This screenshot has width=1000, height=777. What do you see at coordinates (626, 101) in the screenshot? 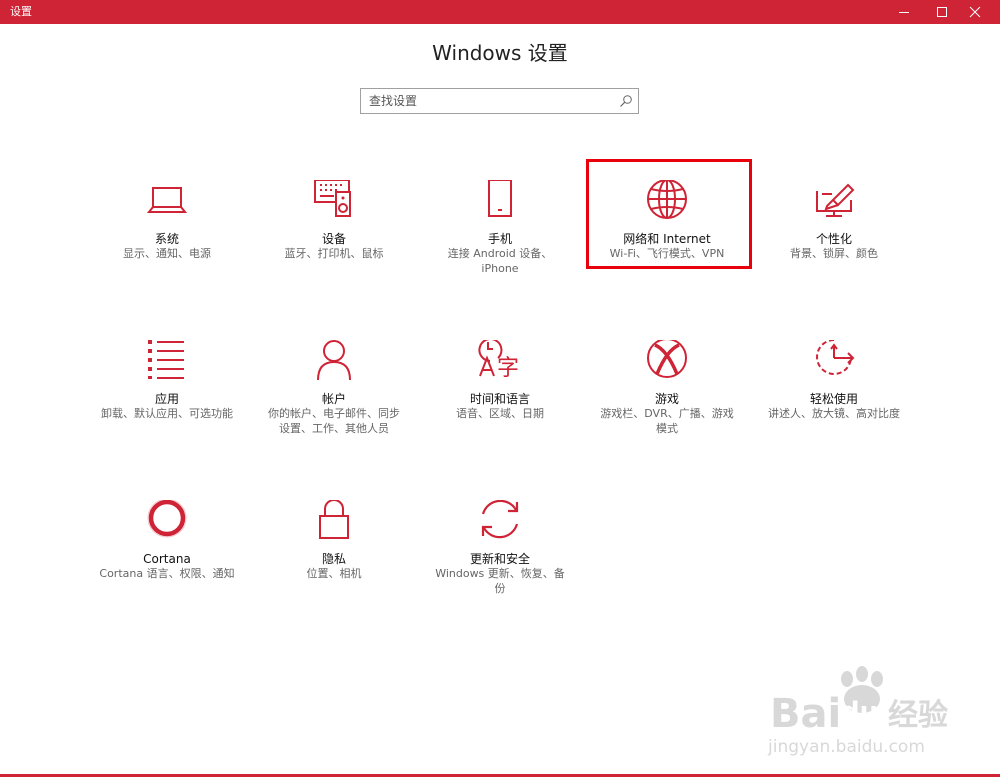
I see `search-icon` at bounding box center [626, 101].